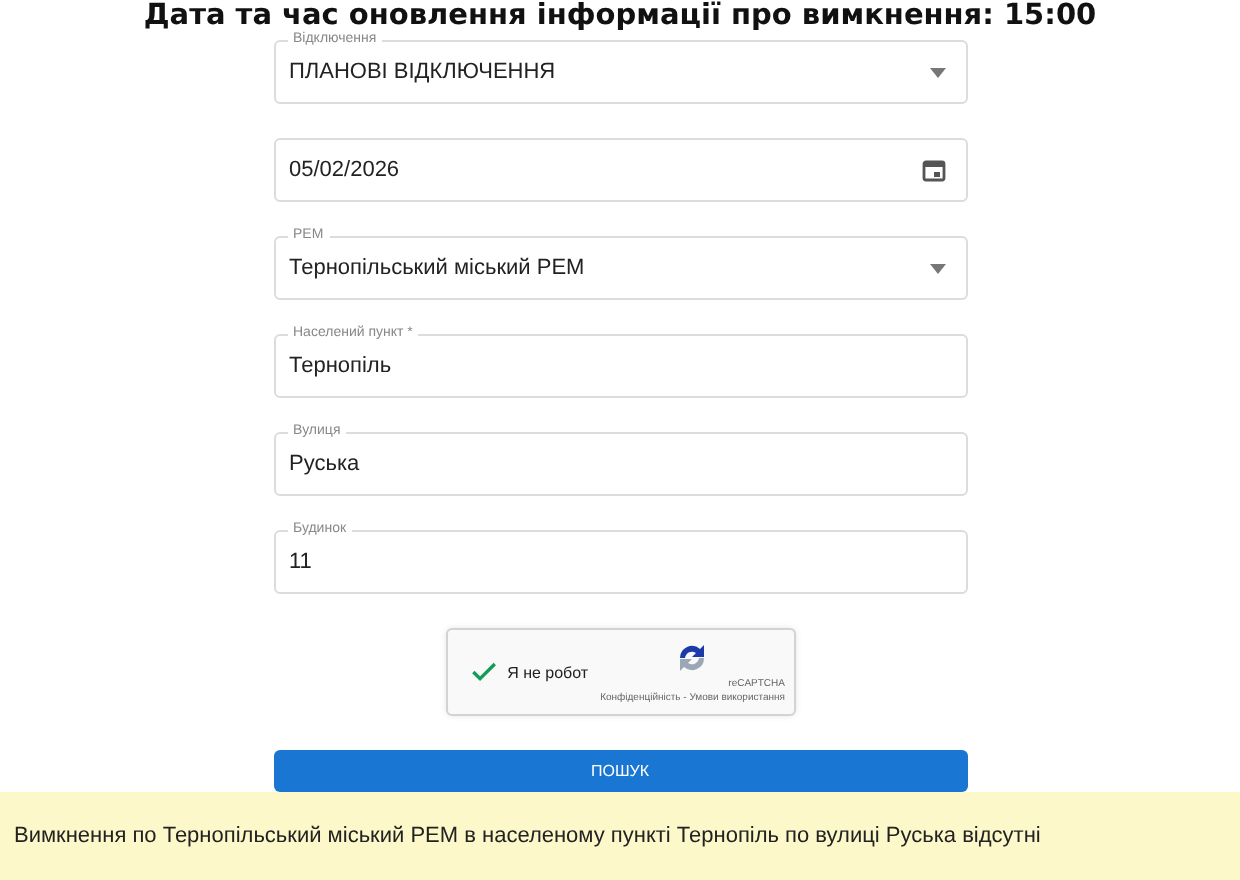 The width and height of the screenshot is (1240, 880). What do you see at coordinates (933, 170) in the screenshot?
I see `calendar-icon` at bounding box center [933, 170].